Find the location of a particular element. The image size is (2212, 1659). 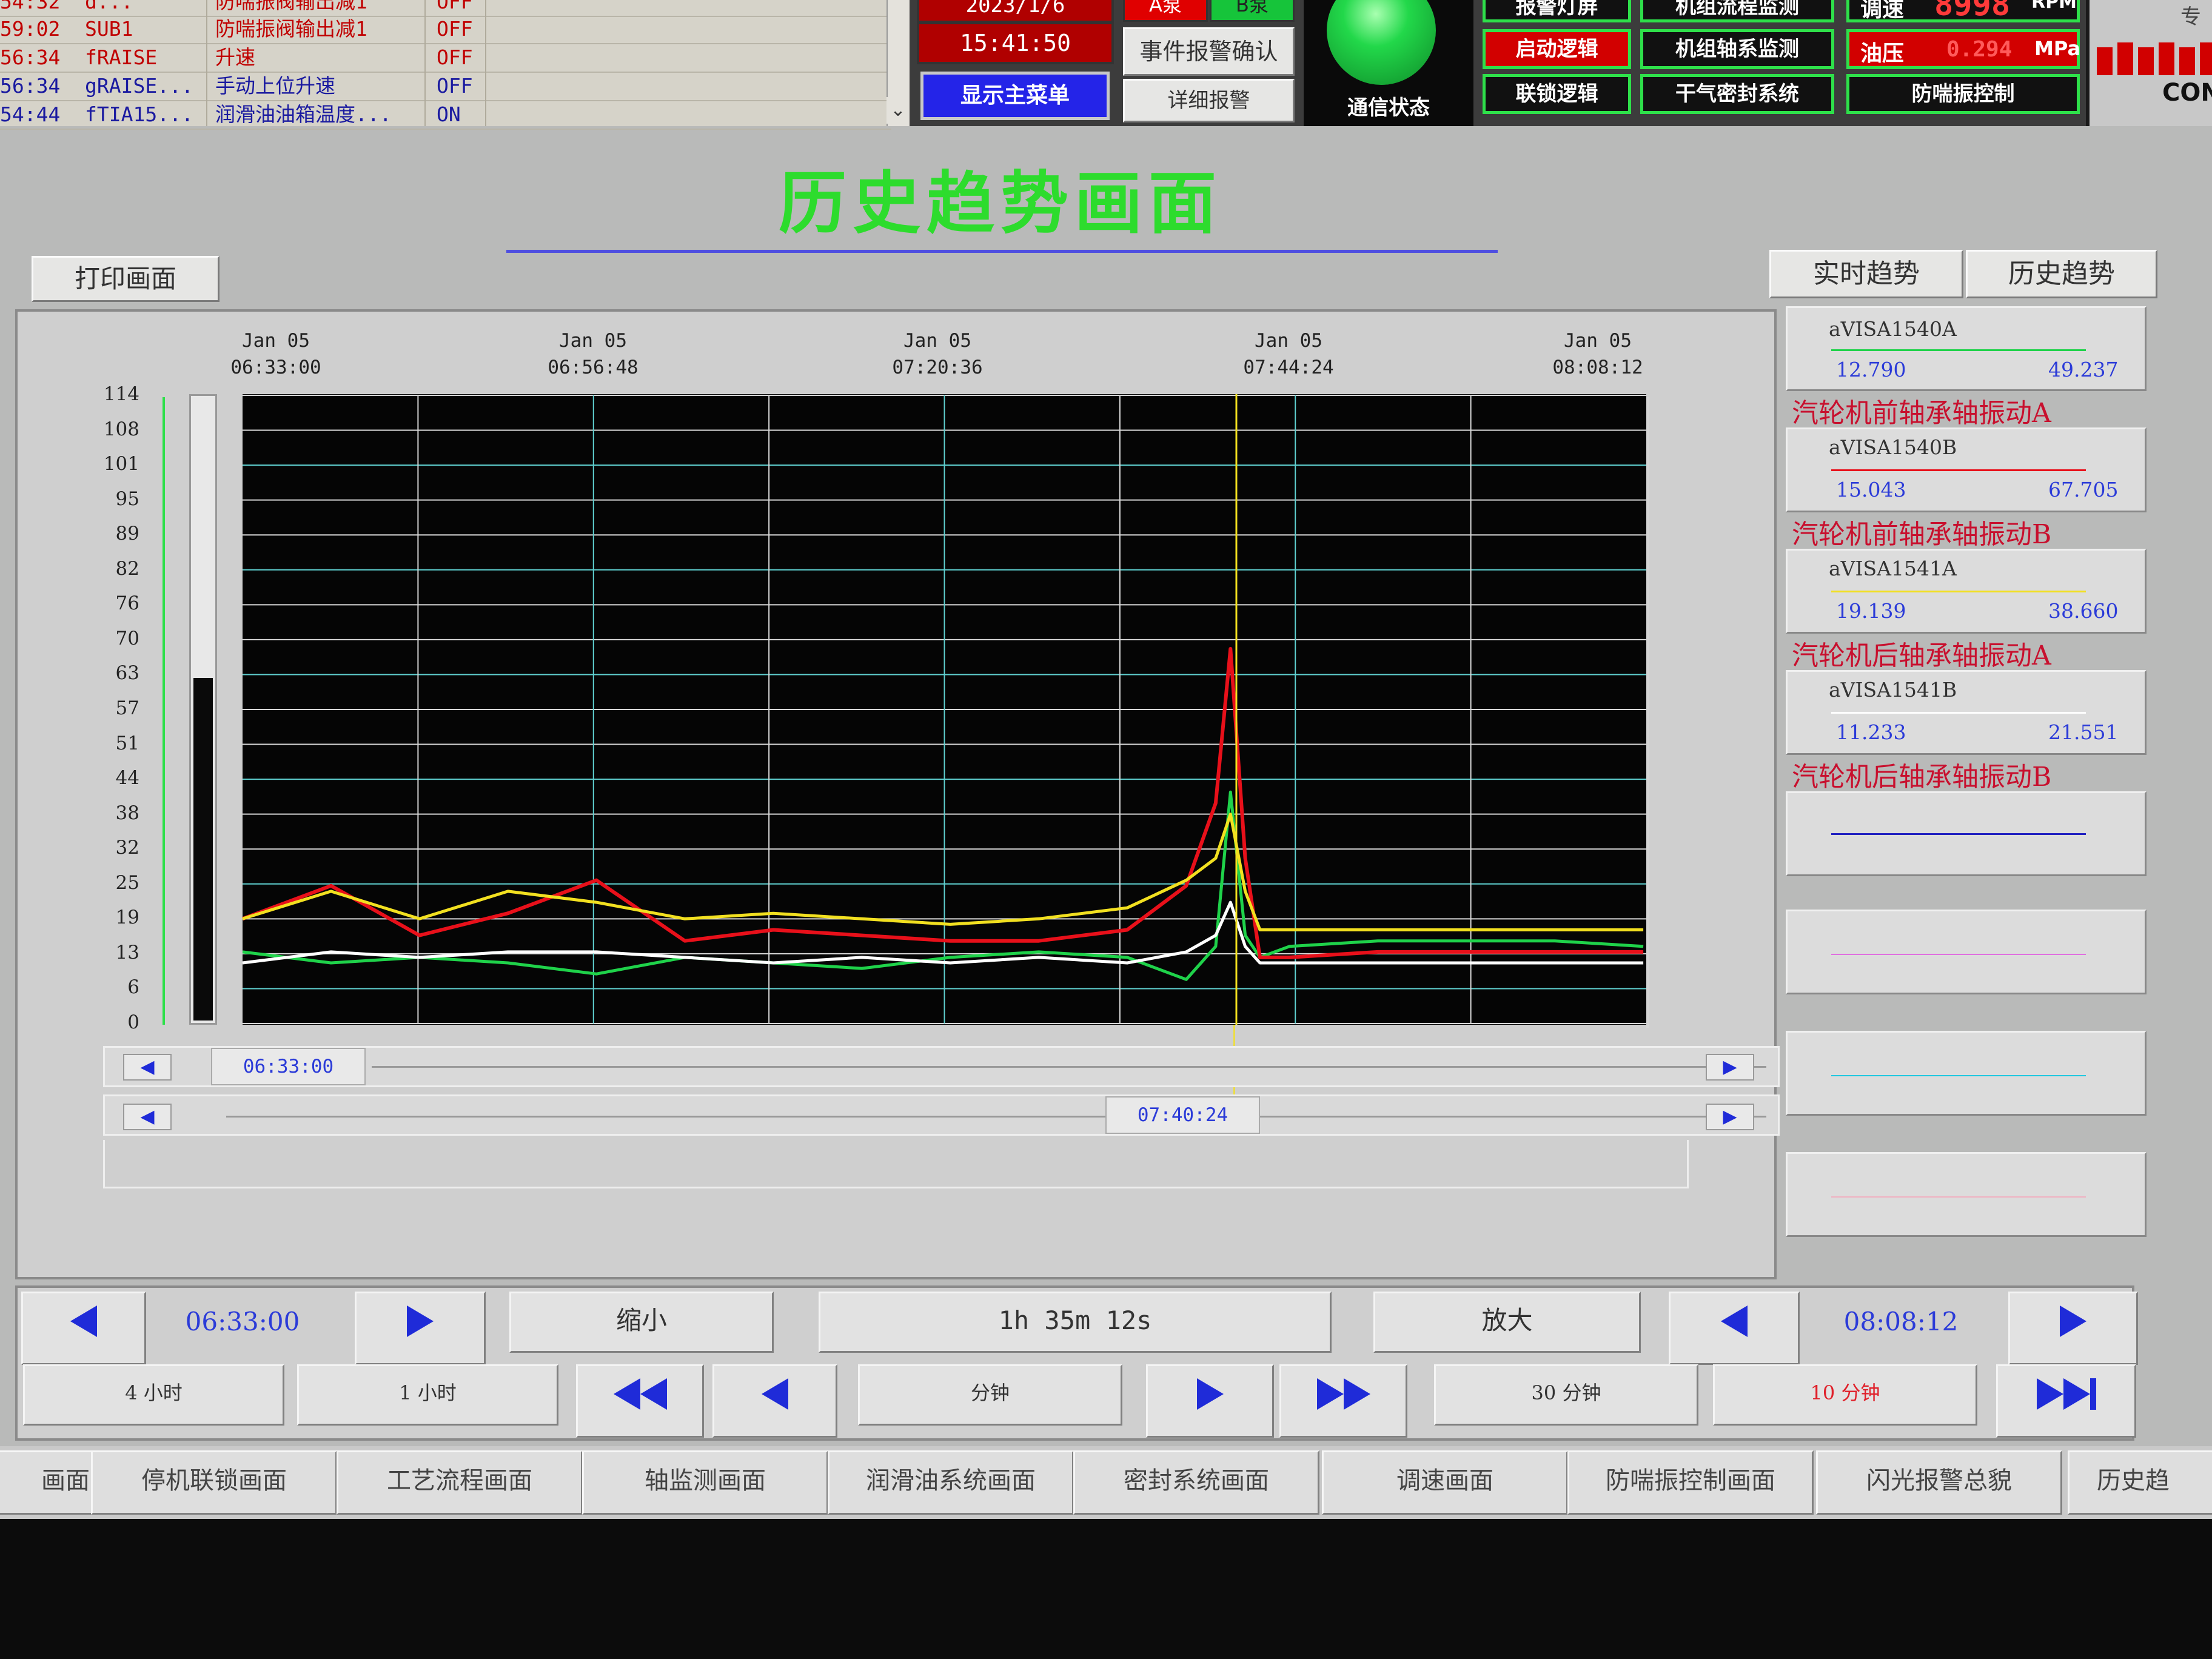

date-text: 2023/1/6 is located at coordinates (1015, 9).